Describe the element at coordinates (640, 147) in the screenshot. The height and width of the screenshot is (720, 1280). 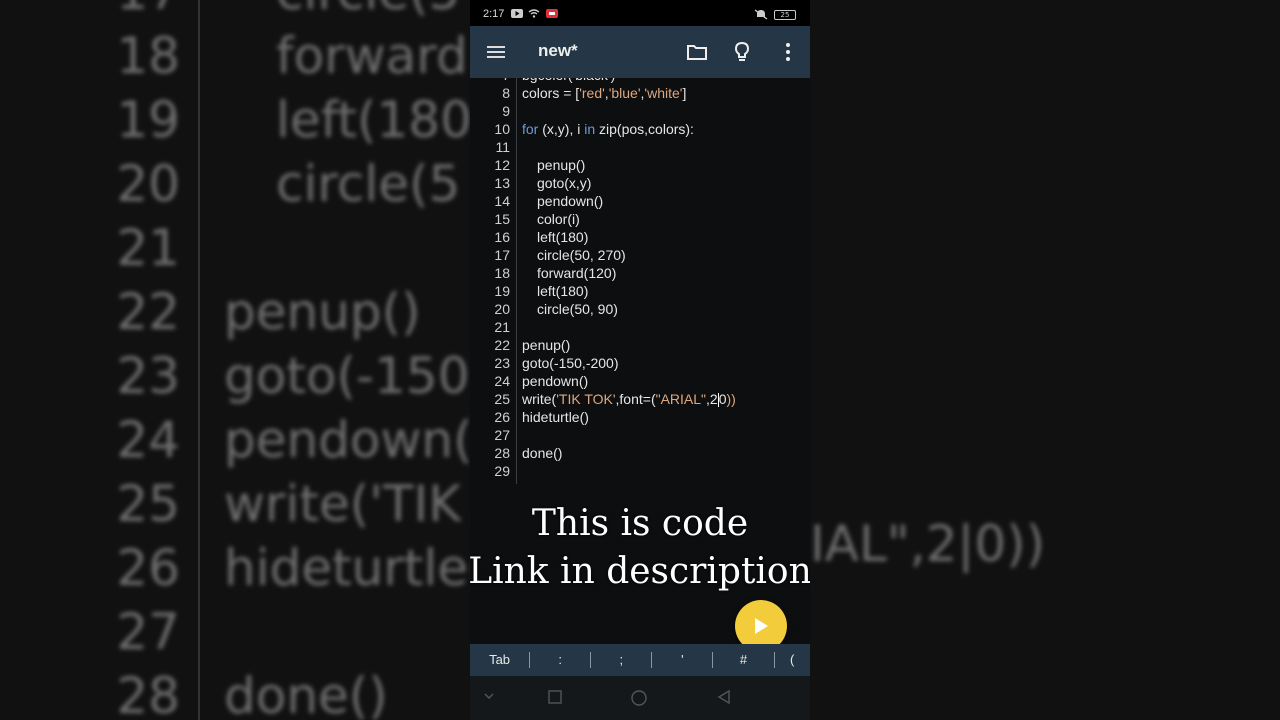
I see `code-line: 11` at that location.